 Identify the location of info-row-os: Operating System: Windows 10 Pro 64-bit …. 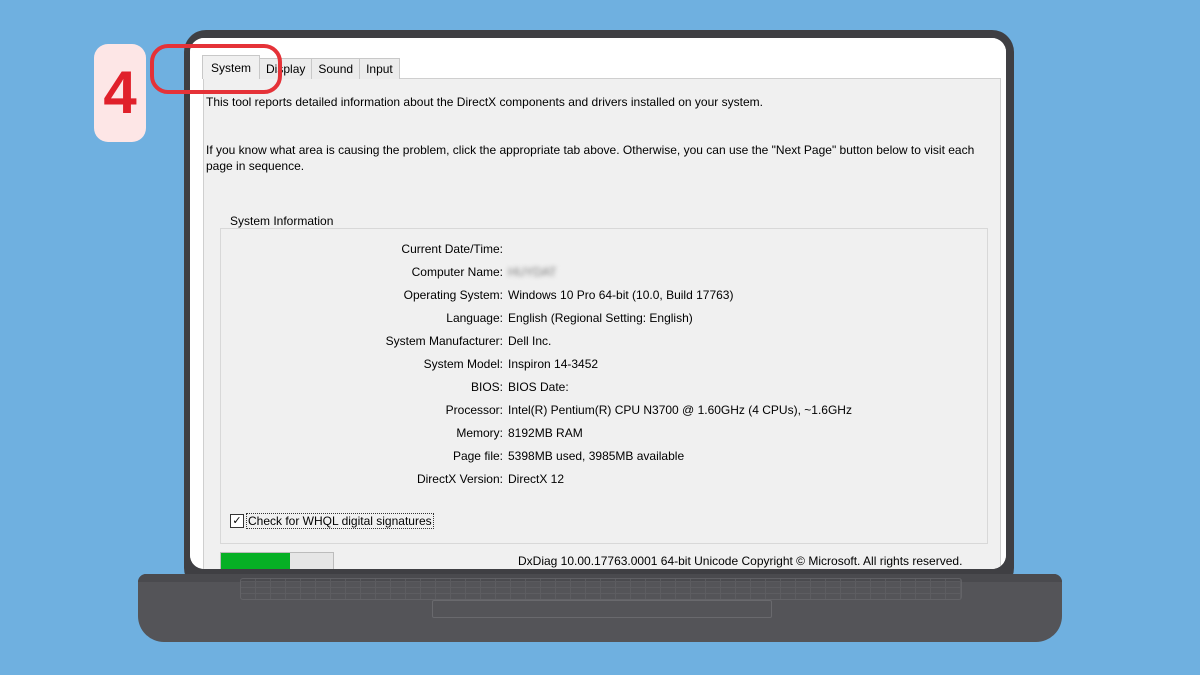
(477, 298).